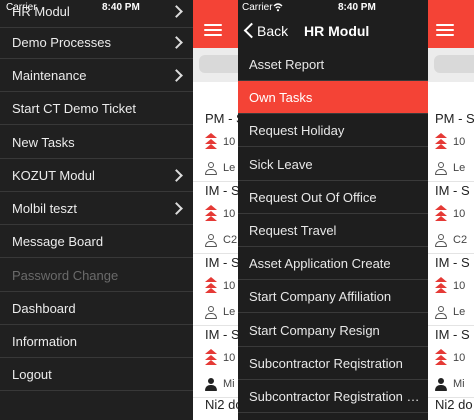  I want to click on hr-menu-item-start-company-resign: Start Company Resign, so click(333, 330).